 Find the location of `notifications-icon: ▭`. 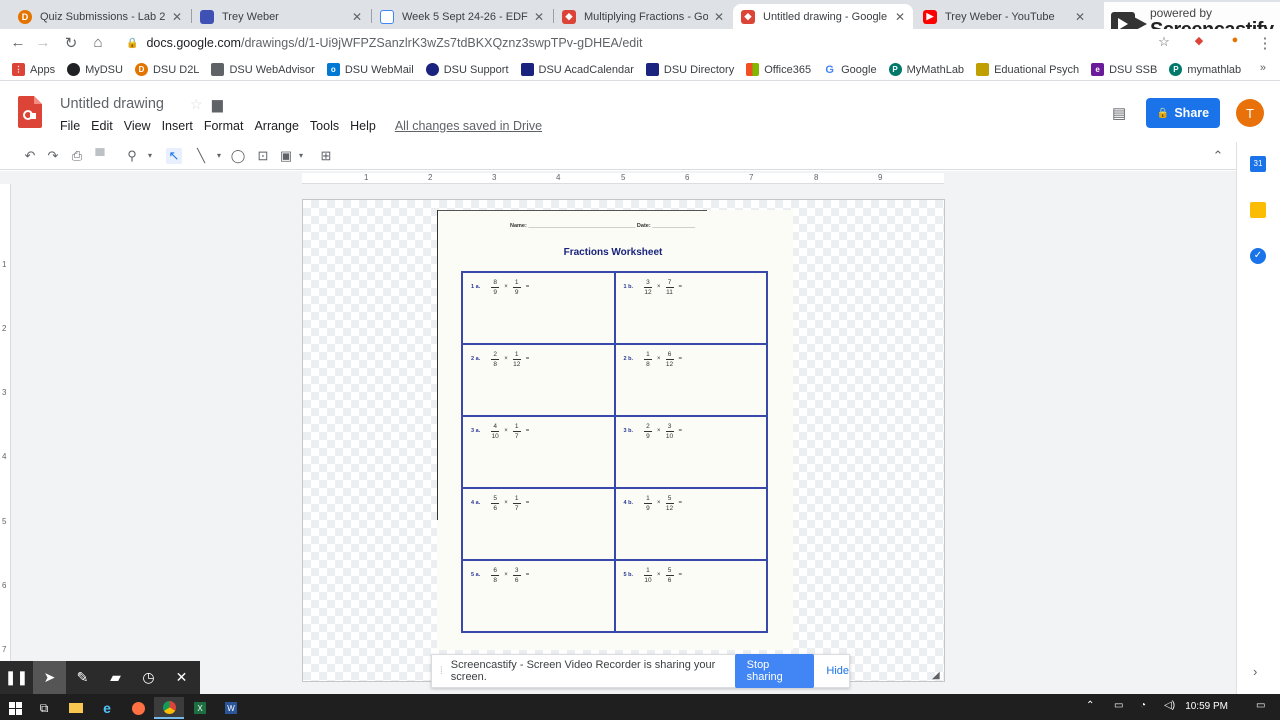

notifications-icon: ▭ is located at coordinates (1260, 705).